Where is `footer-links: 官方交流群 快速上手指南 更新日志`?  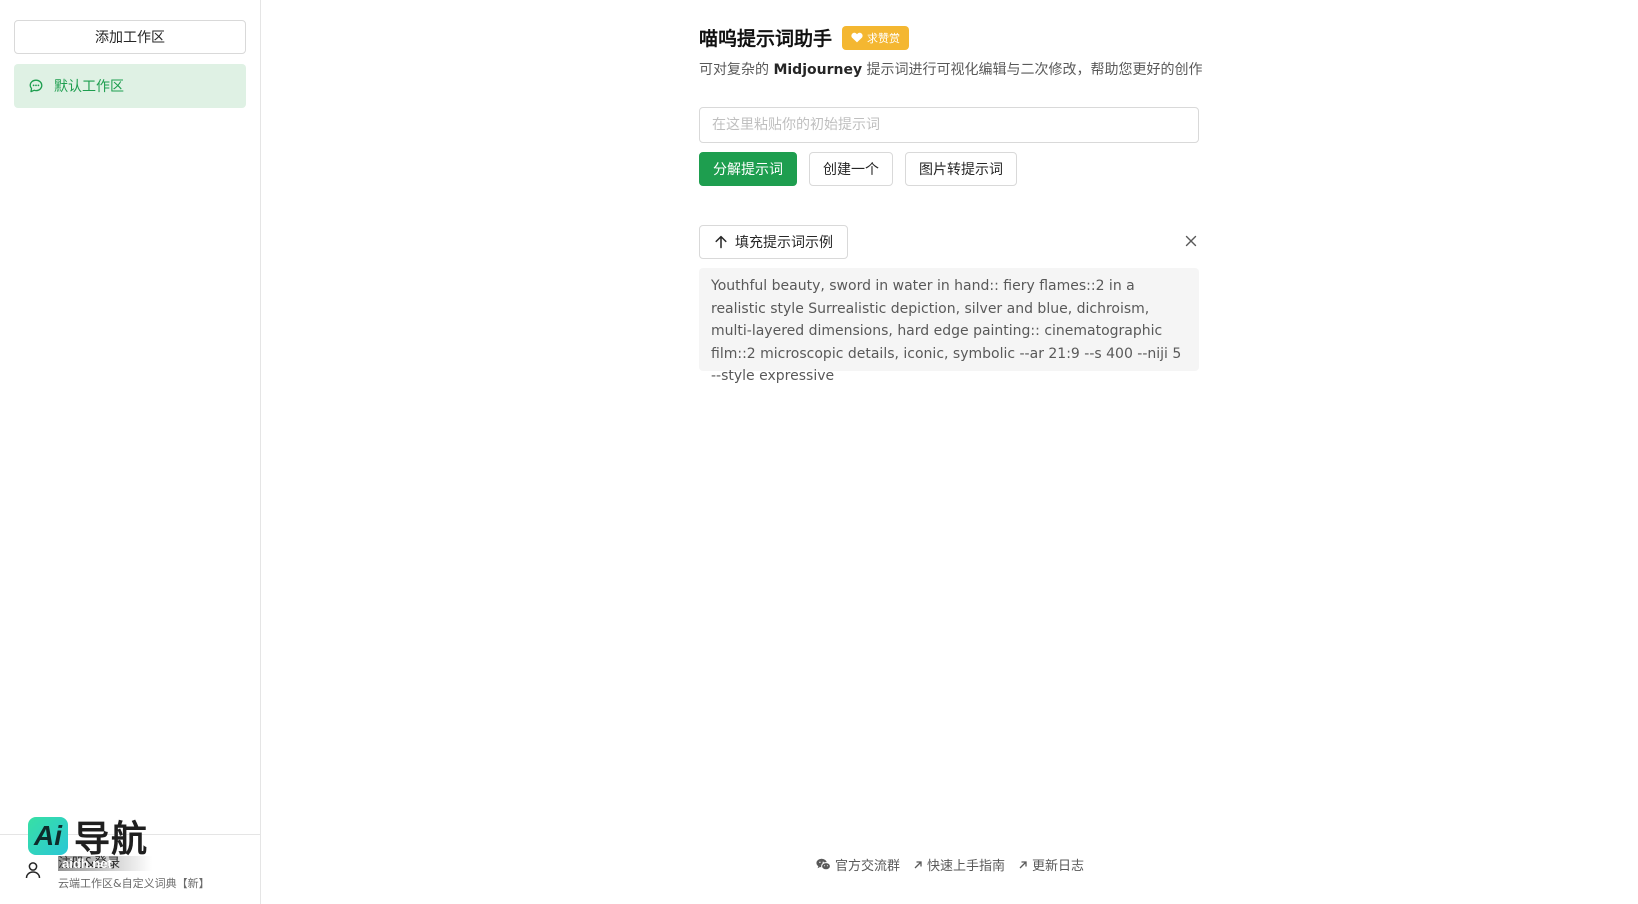 footer-links: 官方交流群 快速上手指南 更新日志 is located at coordinates (956, 864).